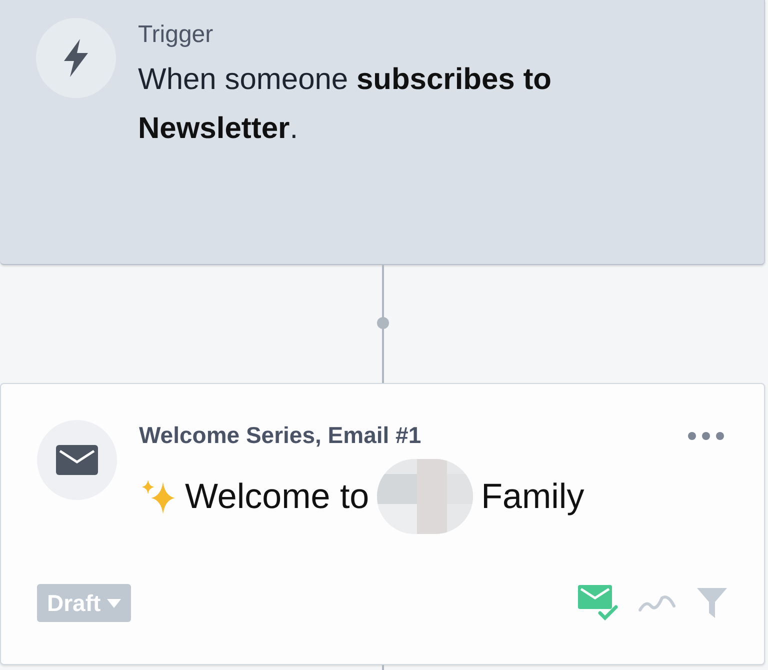 This screenshot has height=670, width=768. Describe the element at coordinates (176, 35) in the screenshot. I see `trigger-label: Trigger` at that location.